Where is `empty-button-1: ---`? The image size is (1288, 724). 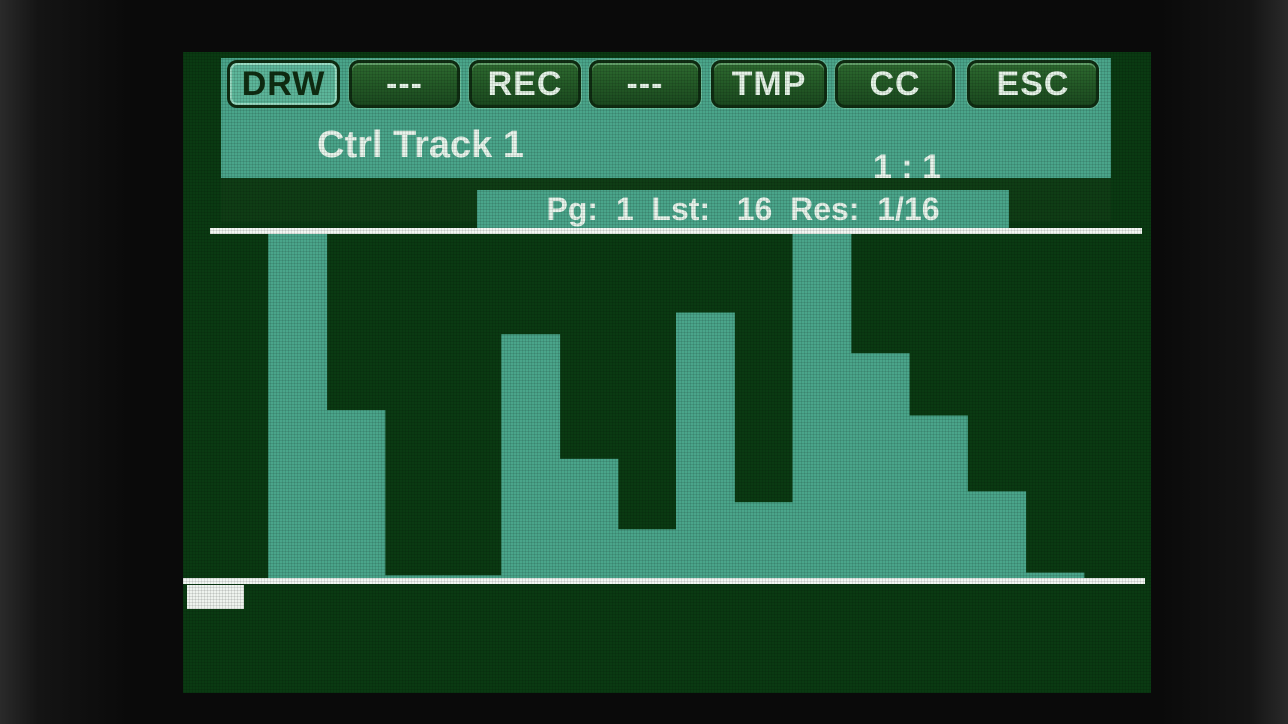 empty-button-1: --- is located at coordinates (404, 84).